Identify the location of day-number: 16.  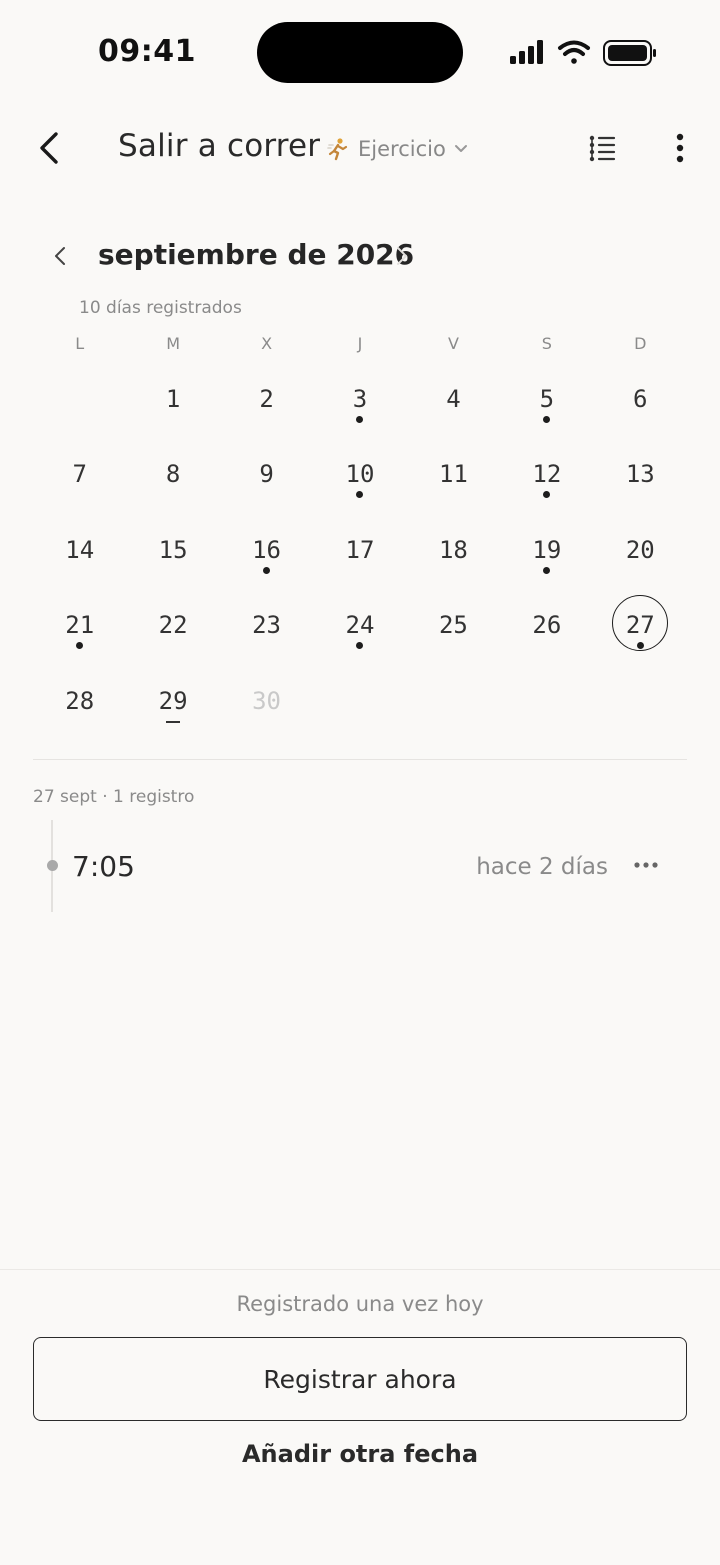
(267, 549).